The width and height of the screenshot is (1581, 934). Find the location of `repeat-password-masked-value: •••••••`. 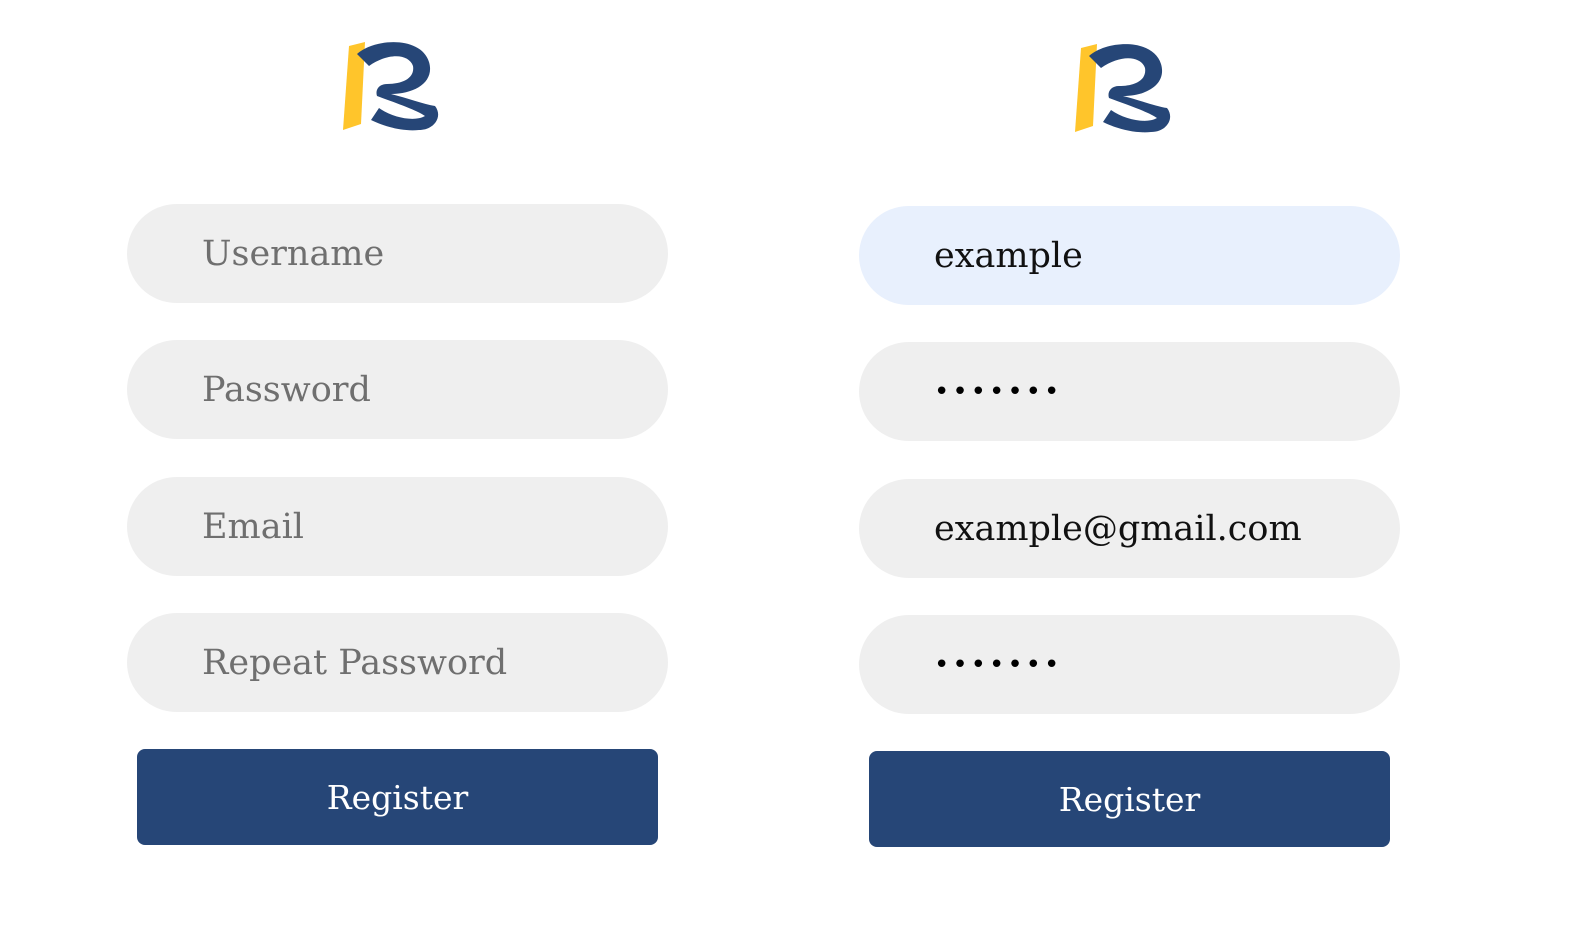

repeat-password-masked-value: ••••••• is located at coordinates (998, 664).